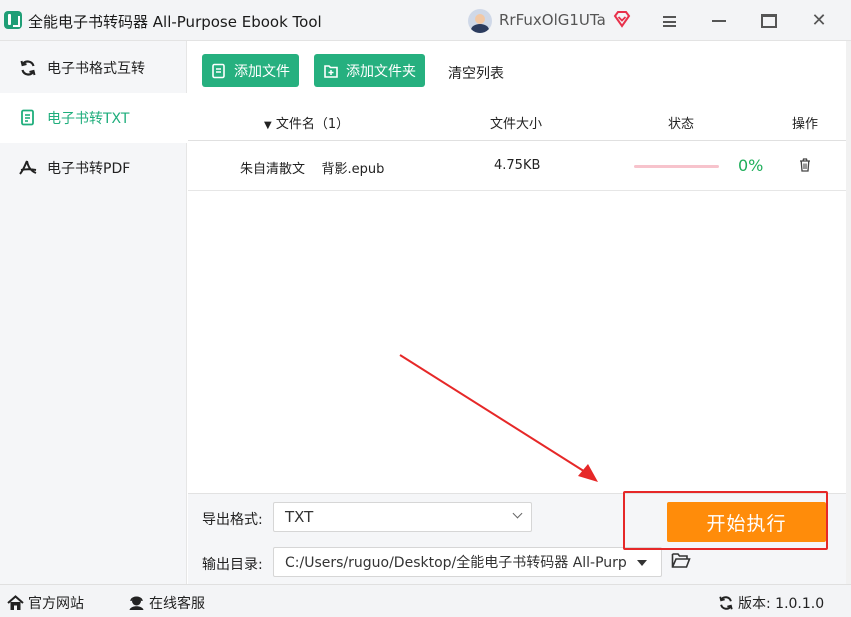 Image resolution: width=851 pixels, height=617 pixels. I want to click on column-header-size: 文件大小, so click(516, 124).